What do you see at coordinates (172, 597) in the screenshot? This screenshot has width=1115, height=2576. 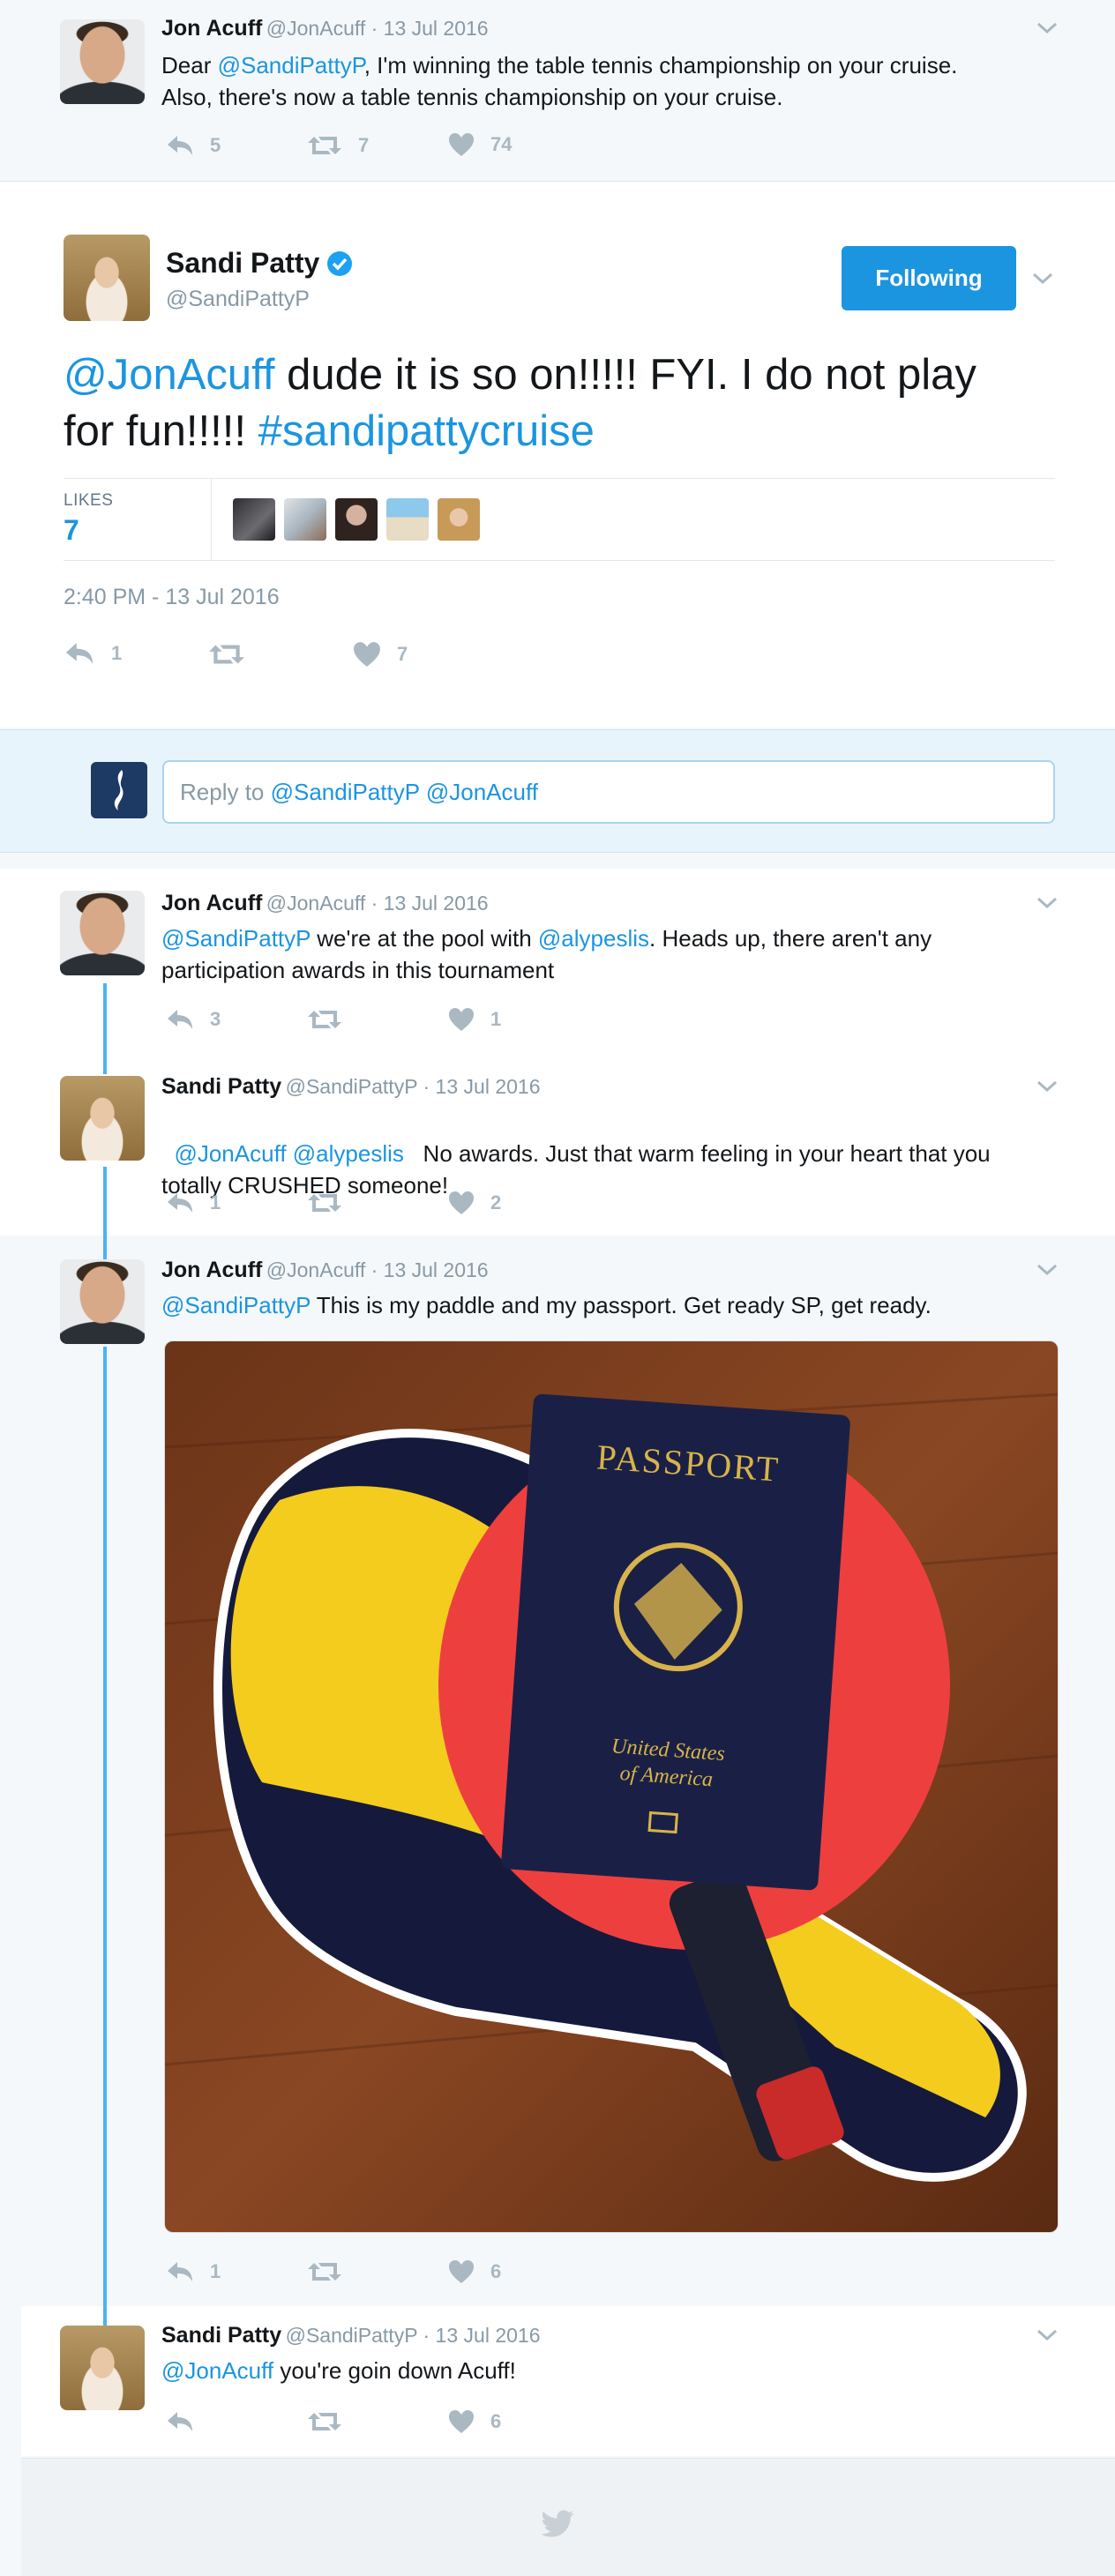 I see `timestamp: 2:40 PM - 13 Jul 2016` at bounding box center [172, 597].